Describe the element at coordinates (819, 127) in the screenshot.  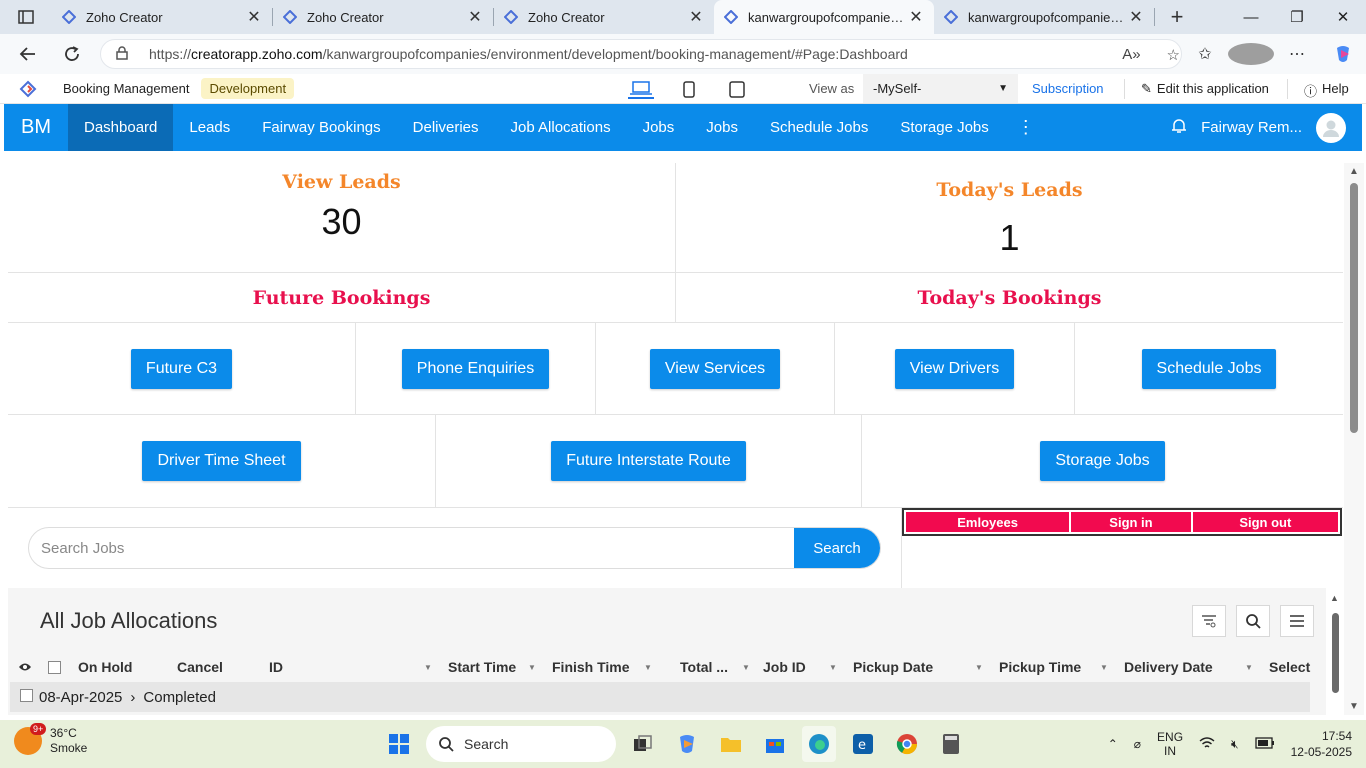
I see `nav-item-schedule-jobs: Schedule Jobs` at that location.